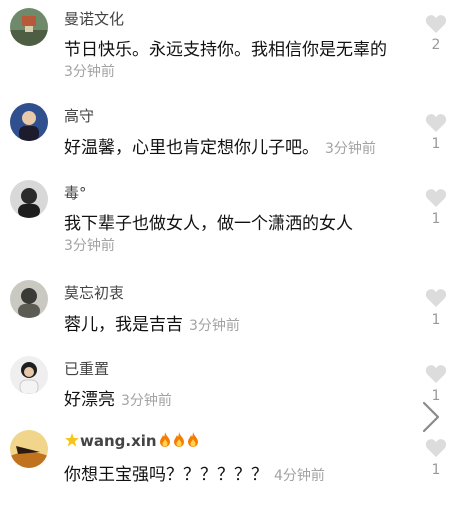 The image size is (465, 508). I want to click on comment-text-content: 好温馨，心里也肯定想你儿子吧。, so click(191, 148).